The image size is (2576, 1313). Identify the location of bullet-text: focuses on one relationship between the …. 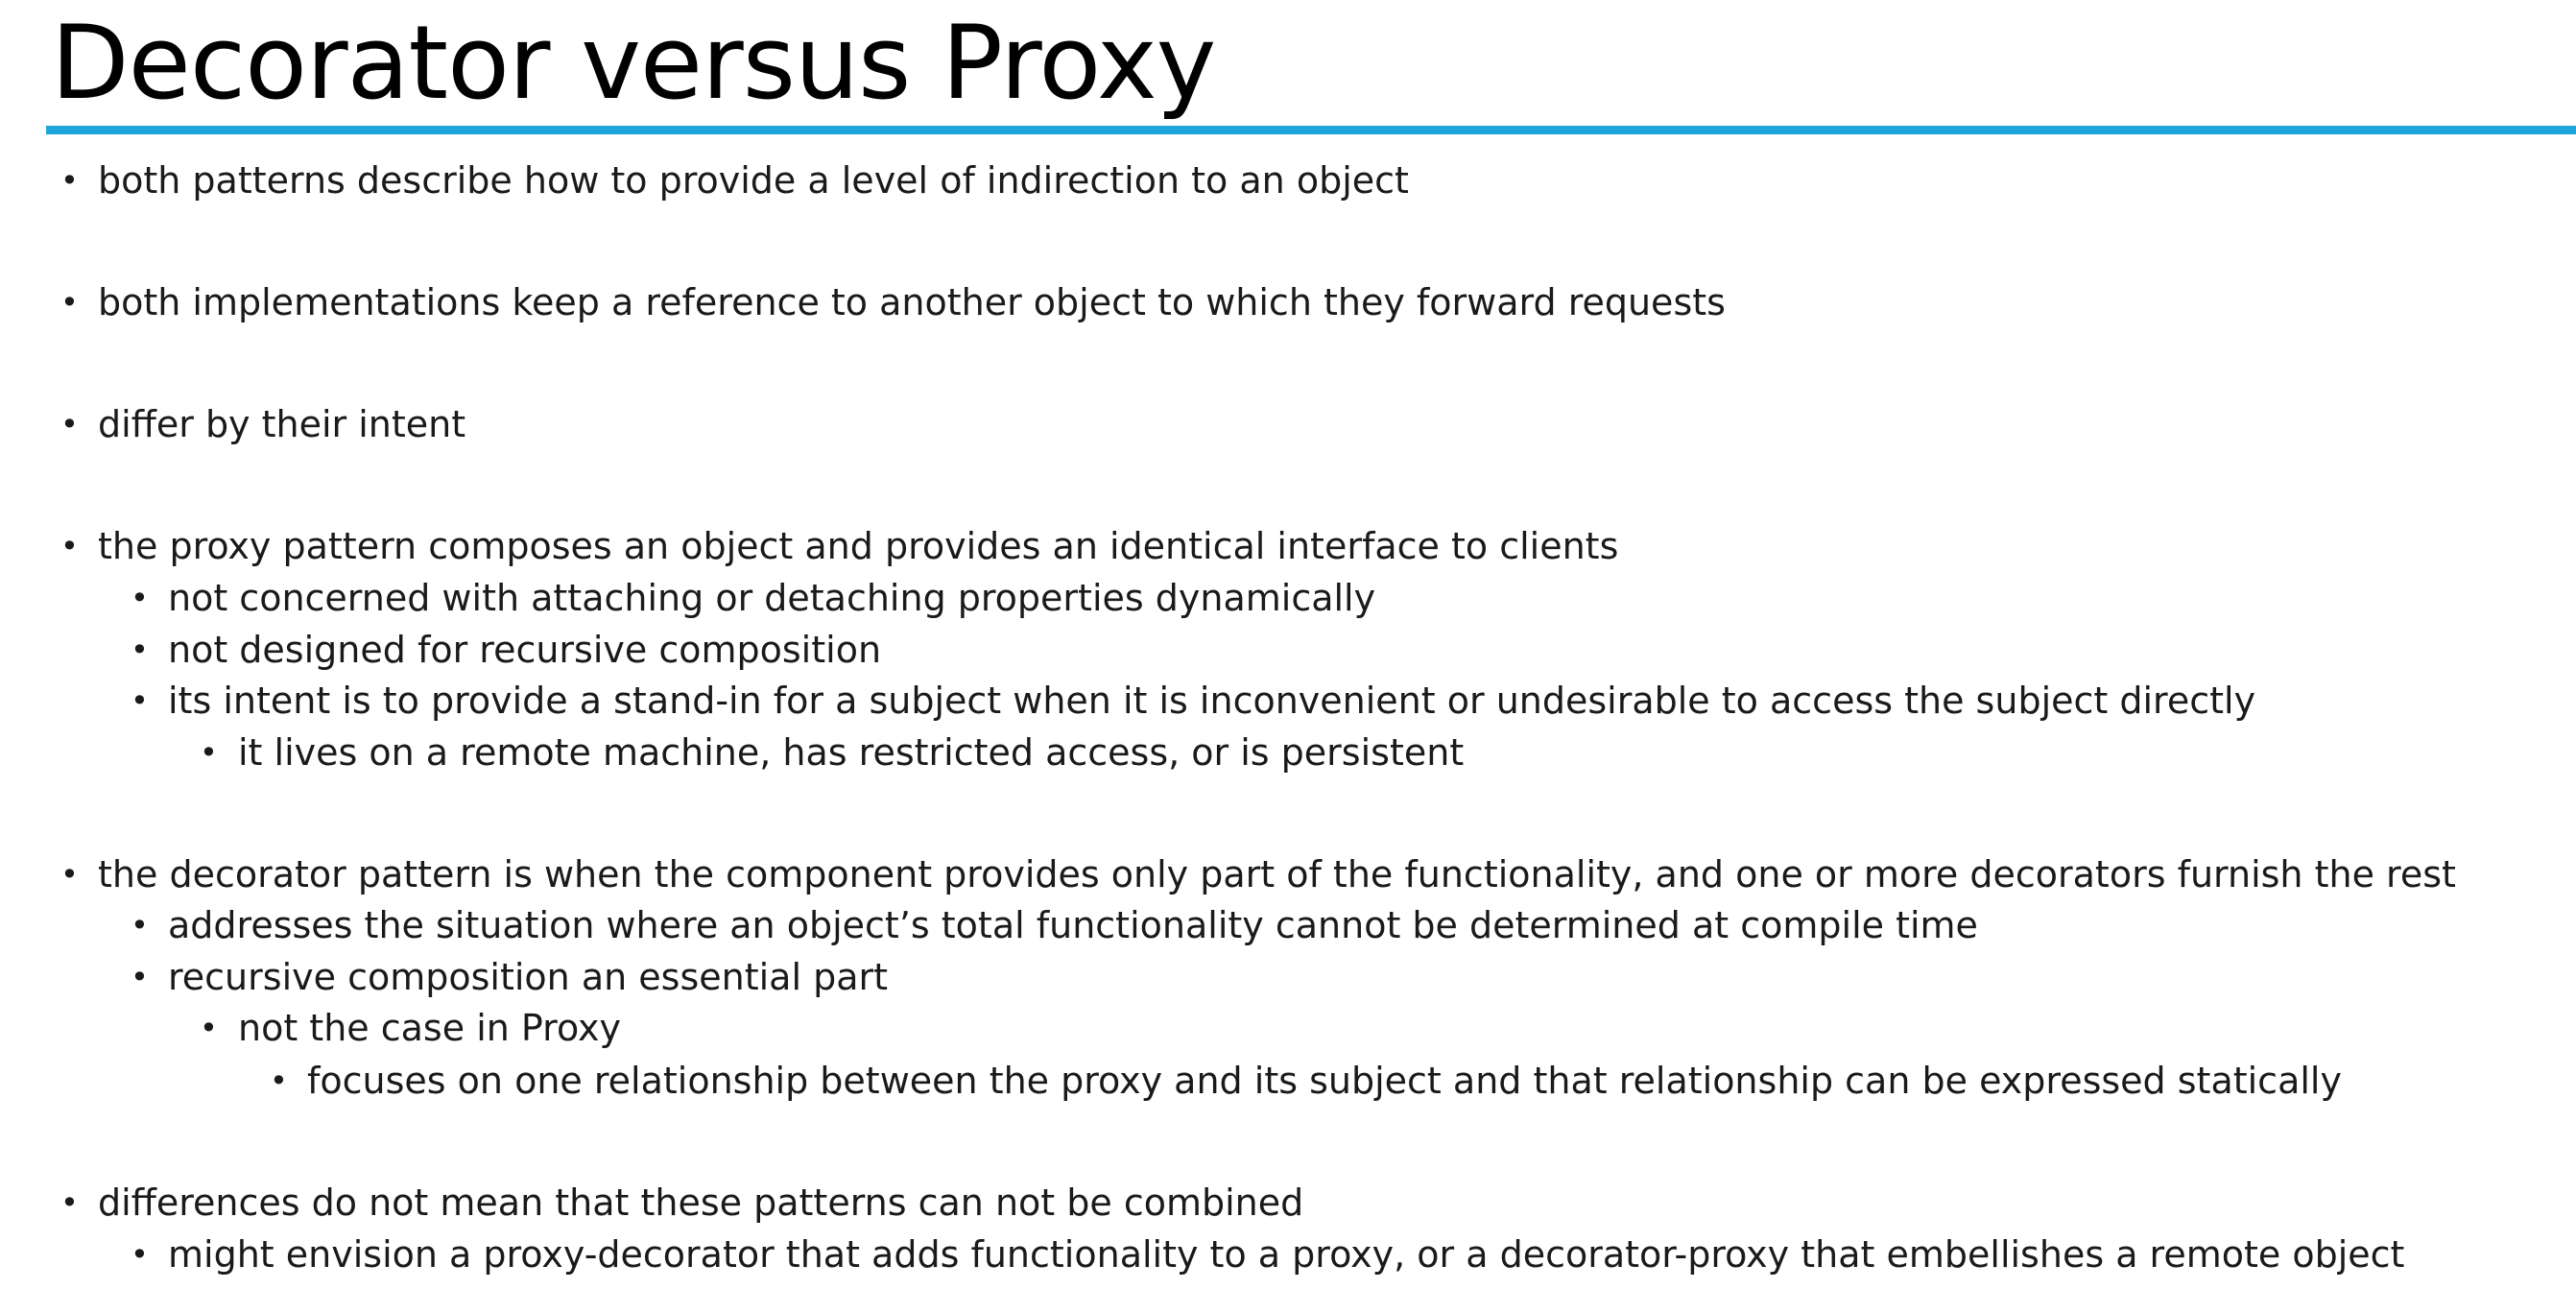
(1324, 1081).